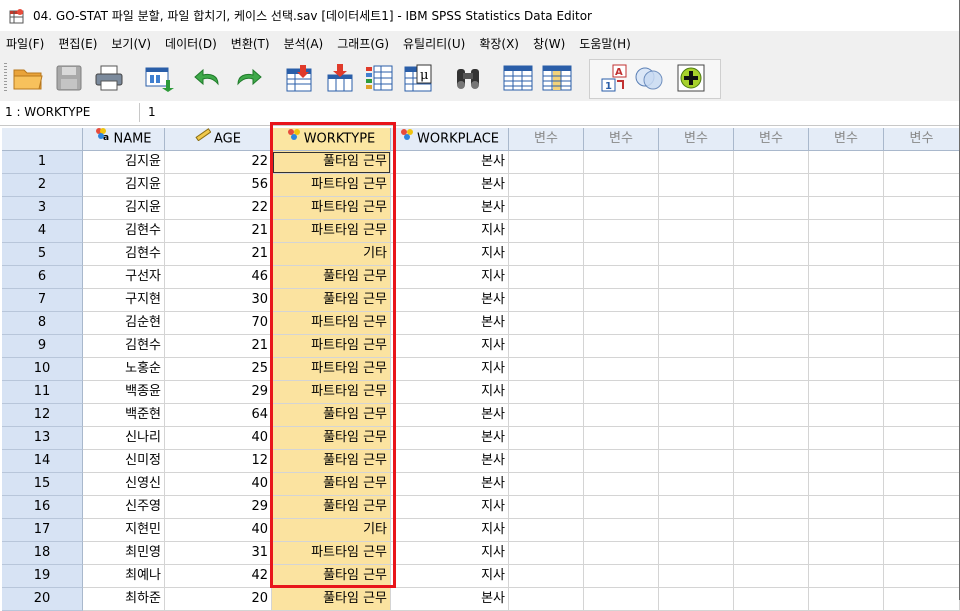 The width and height of the screenshot is (960, 611). Describe the element at coordinates (124, 162) in the screenshot. I see `cell-name: 김지윤` at that location.